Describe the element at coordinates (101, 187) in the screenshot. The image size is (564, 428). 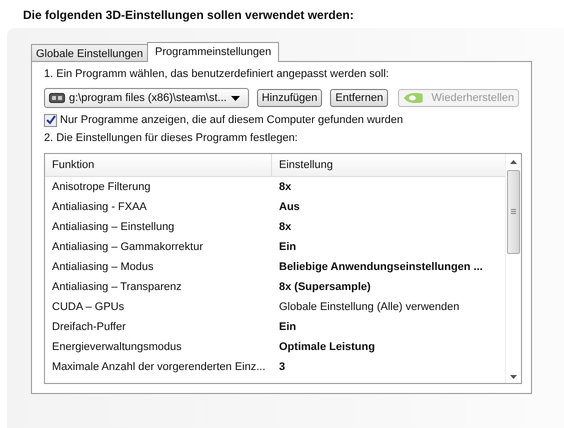
I see `table-cell-text: Anisotrope Filterung` at that location.